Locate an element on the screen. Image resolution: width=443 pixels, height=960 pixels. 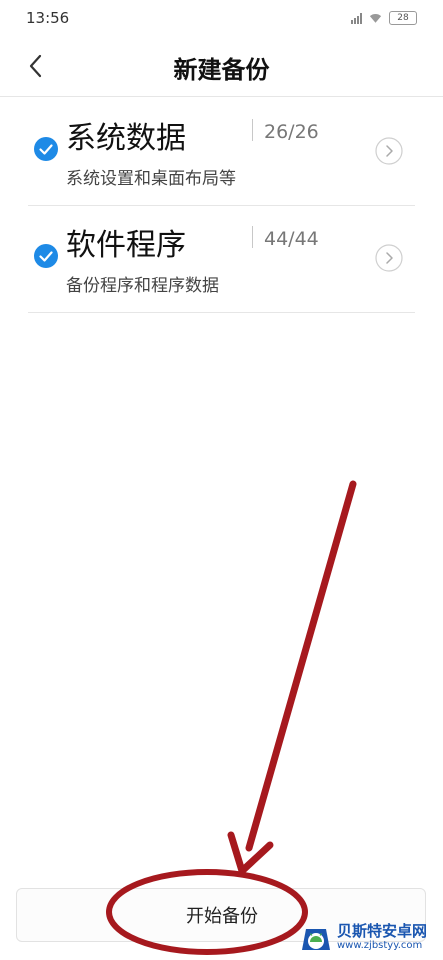
header: 新建备份 is located at coordinates (221, 68).